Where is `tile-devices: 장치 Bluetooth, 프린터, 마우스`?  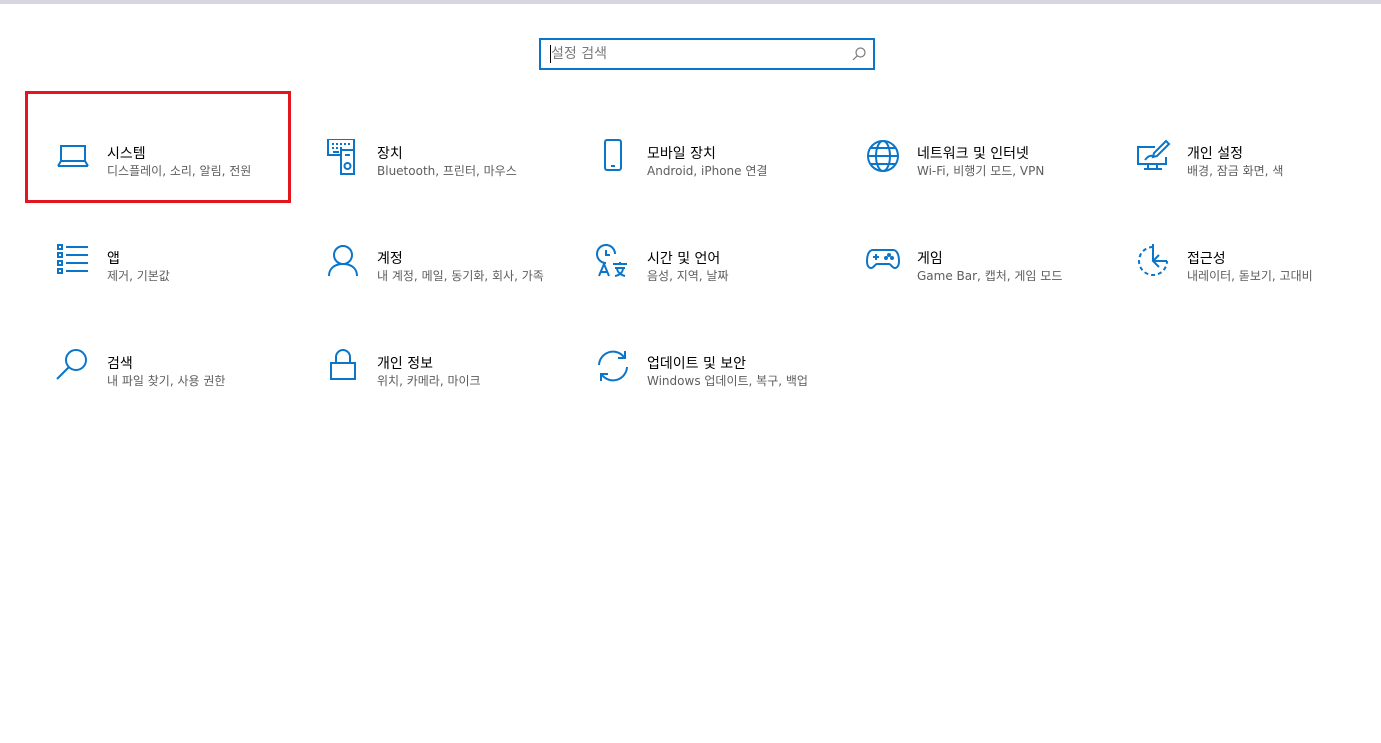 tile-devices: 장치 Bluetooth, 프린터, 마우스 is located at coordinates (428, 149).